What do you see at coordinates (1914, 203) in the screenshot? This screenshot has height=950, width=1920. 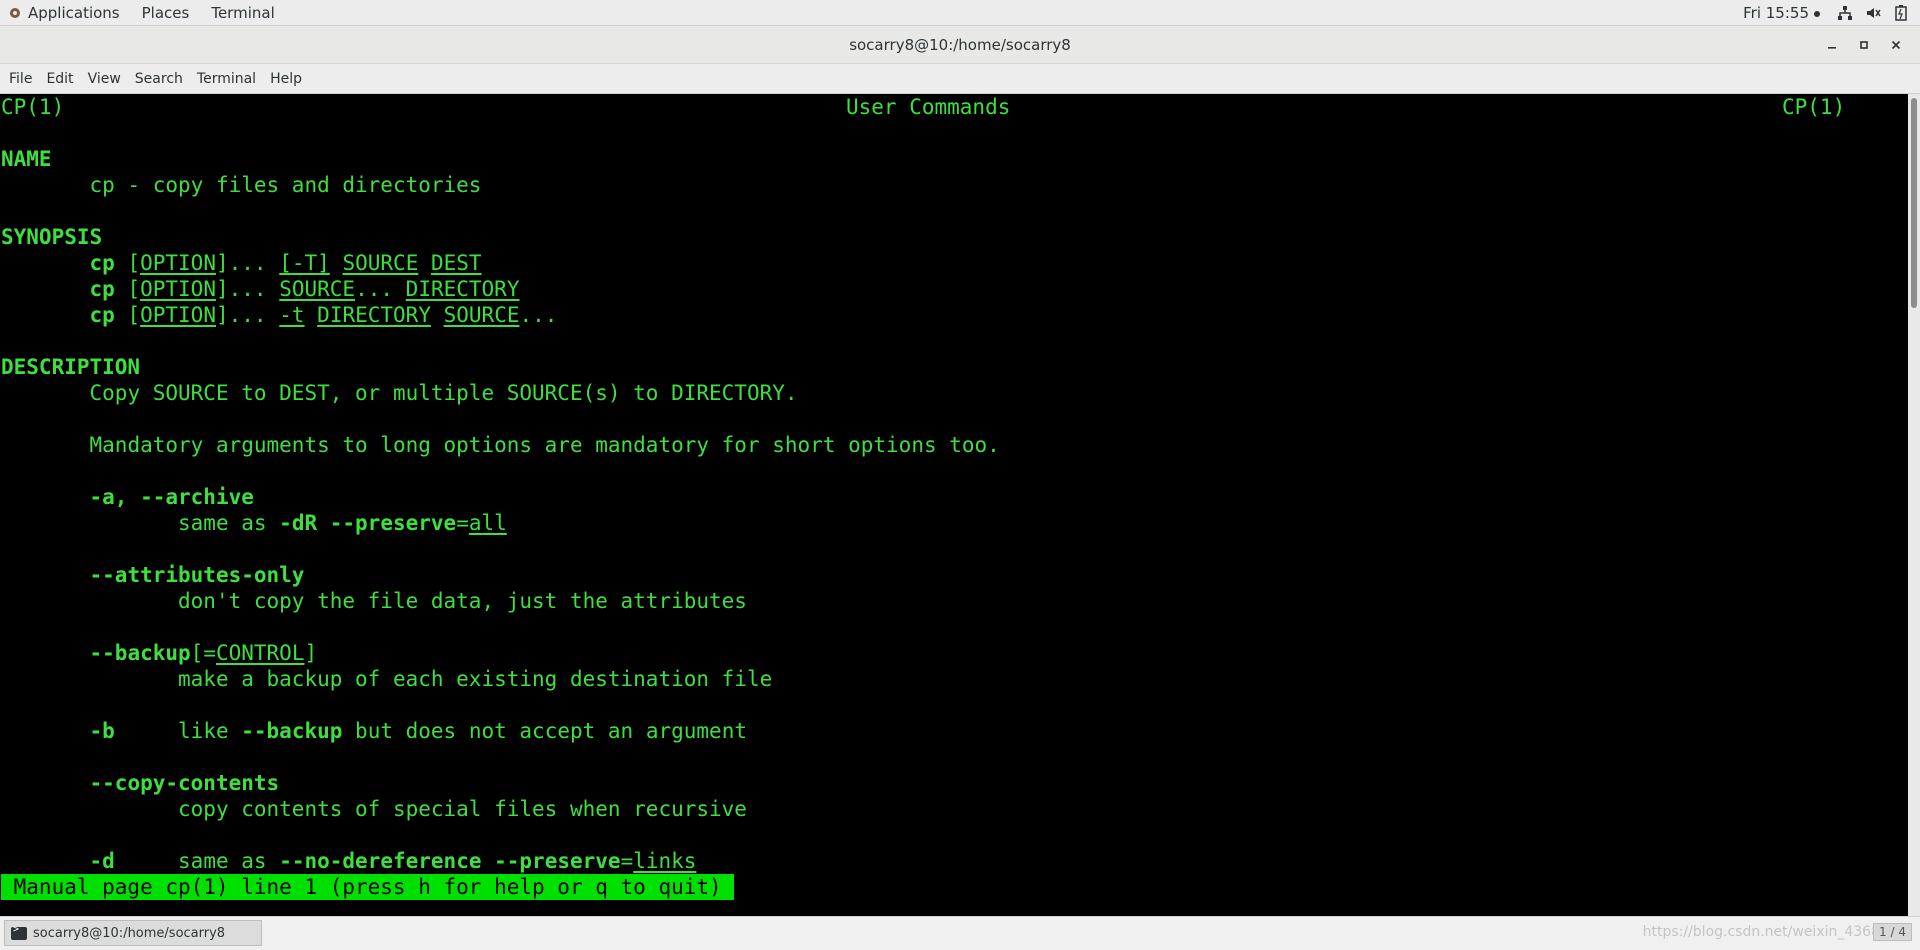 I see `scrollbar-thumb` at bounding box center [1914, 203].